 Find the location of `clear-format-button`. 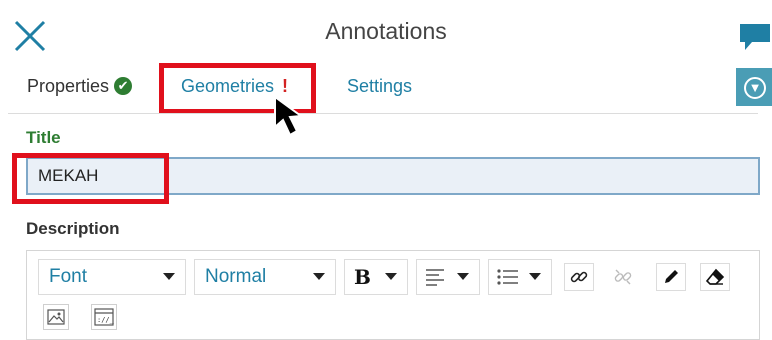

clear-format-button is located at coordinates (715, 277).